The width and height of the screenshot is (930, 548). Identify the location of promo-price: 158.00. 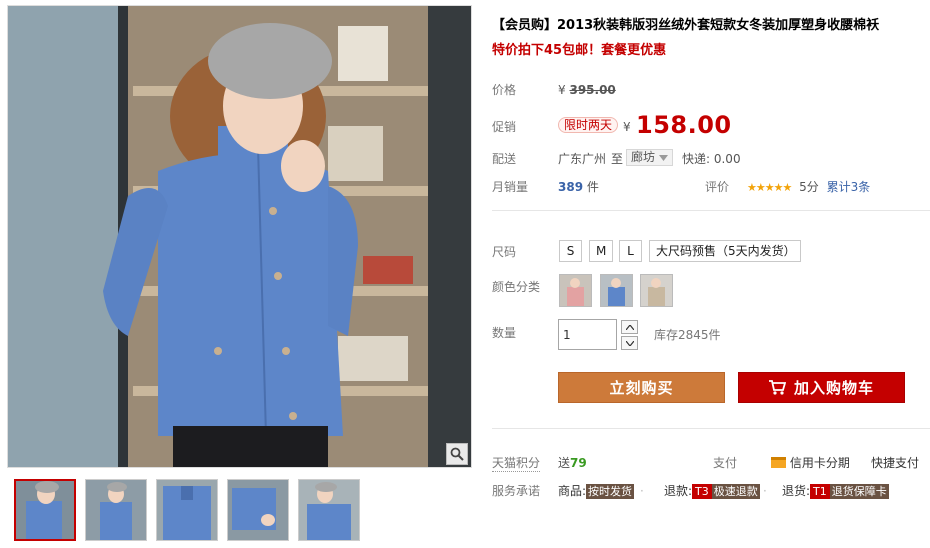
(684, 125).